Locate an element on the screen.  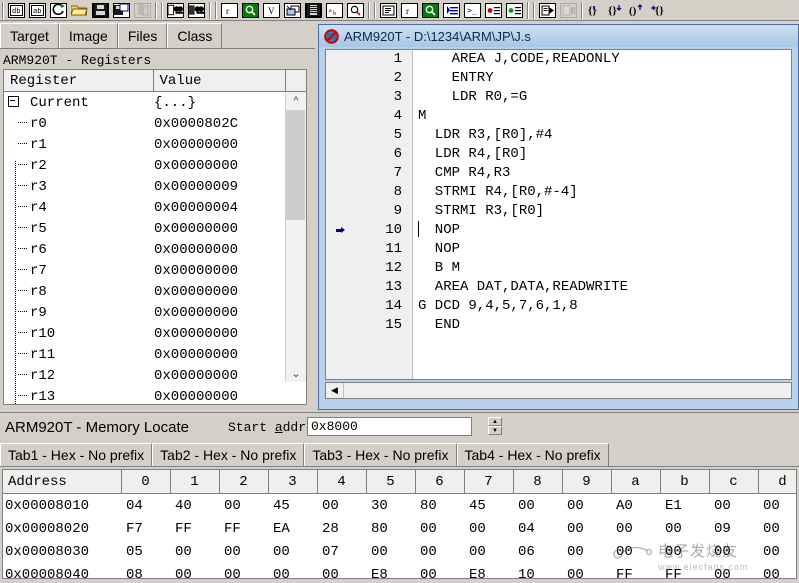
column-header-d: d is located at coordinates (777, 482).